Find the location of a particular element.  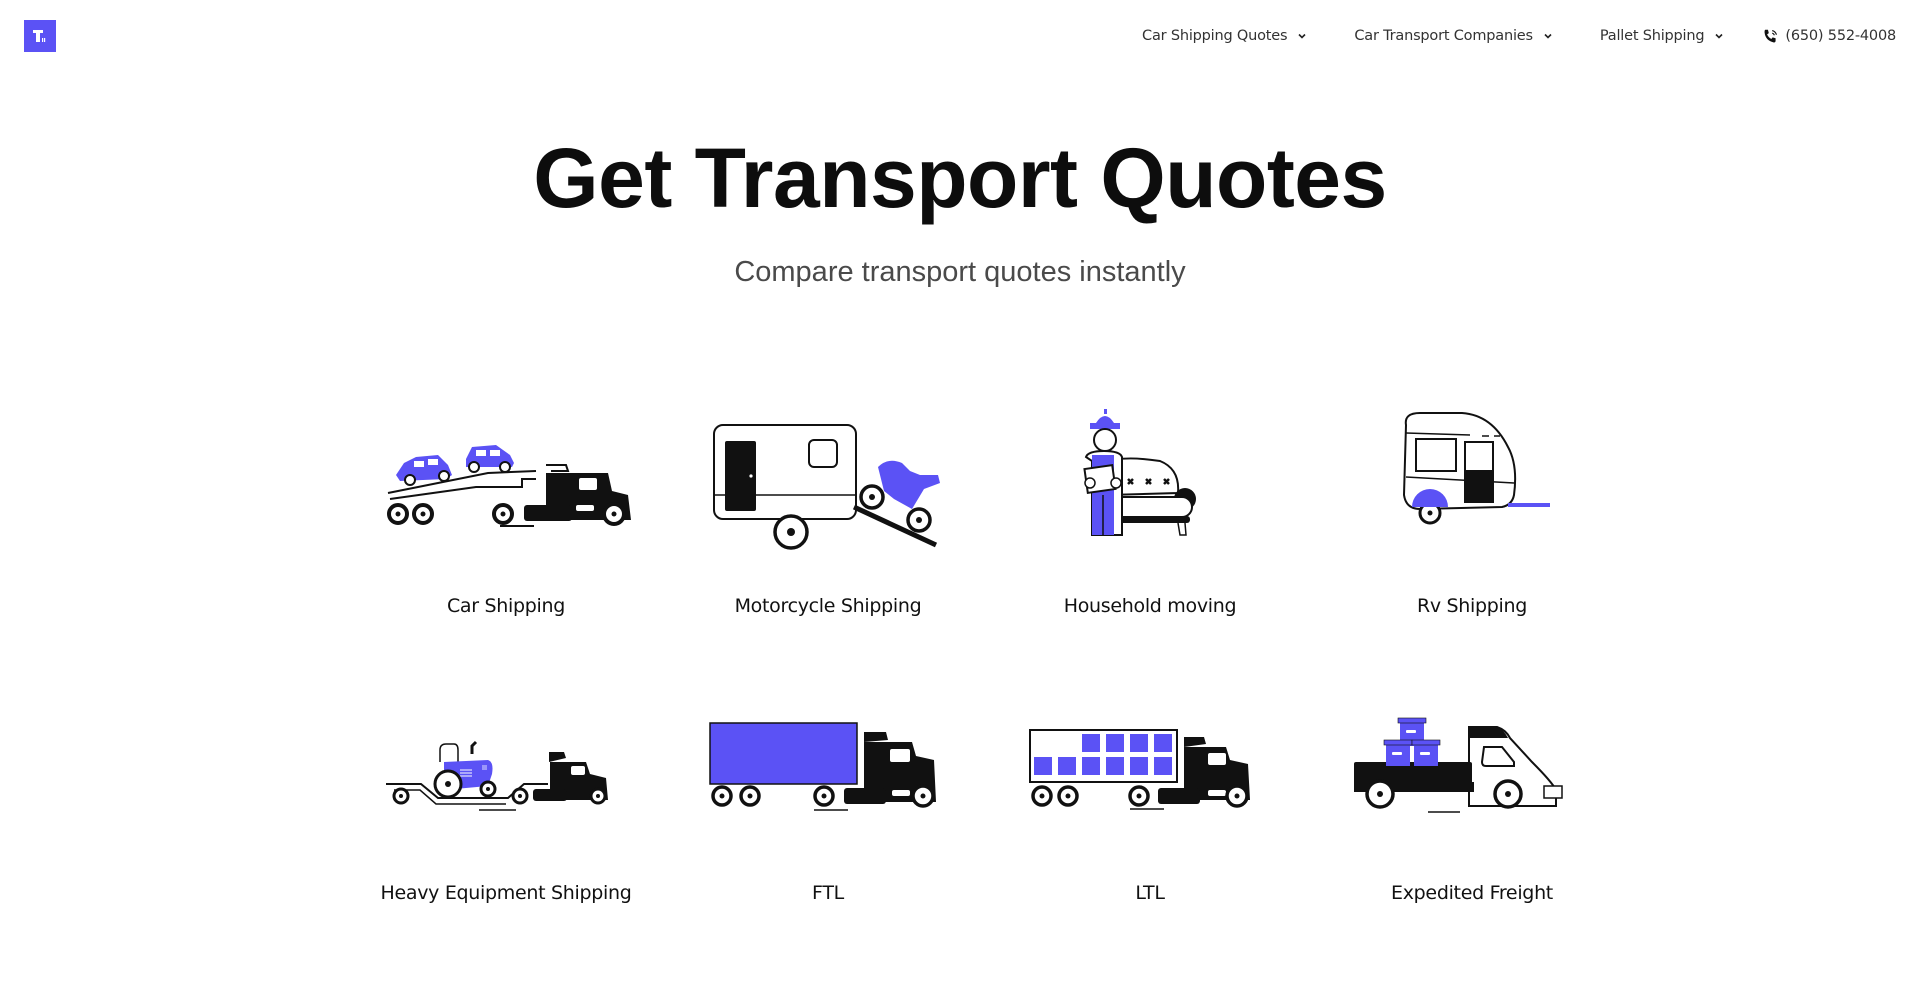

service-label: Motorcycle Shipping is located at coordinates (828, 606).